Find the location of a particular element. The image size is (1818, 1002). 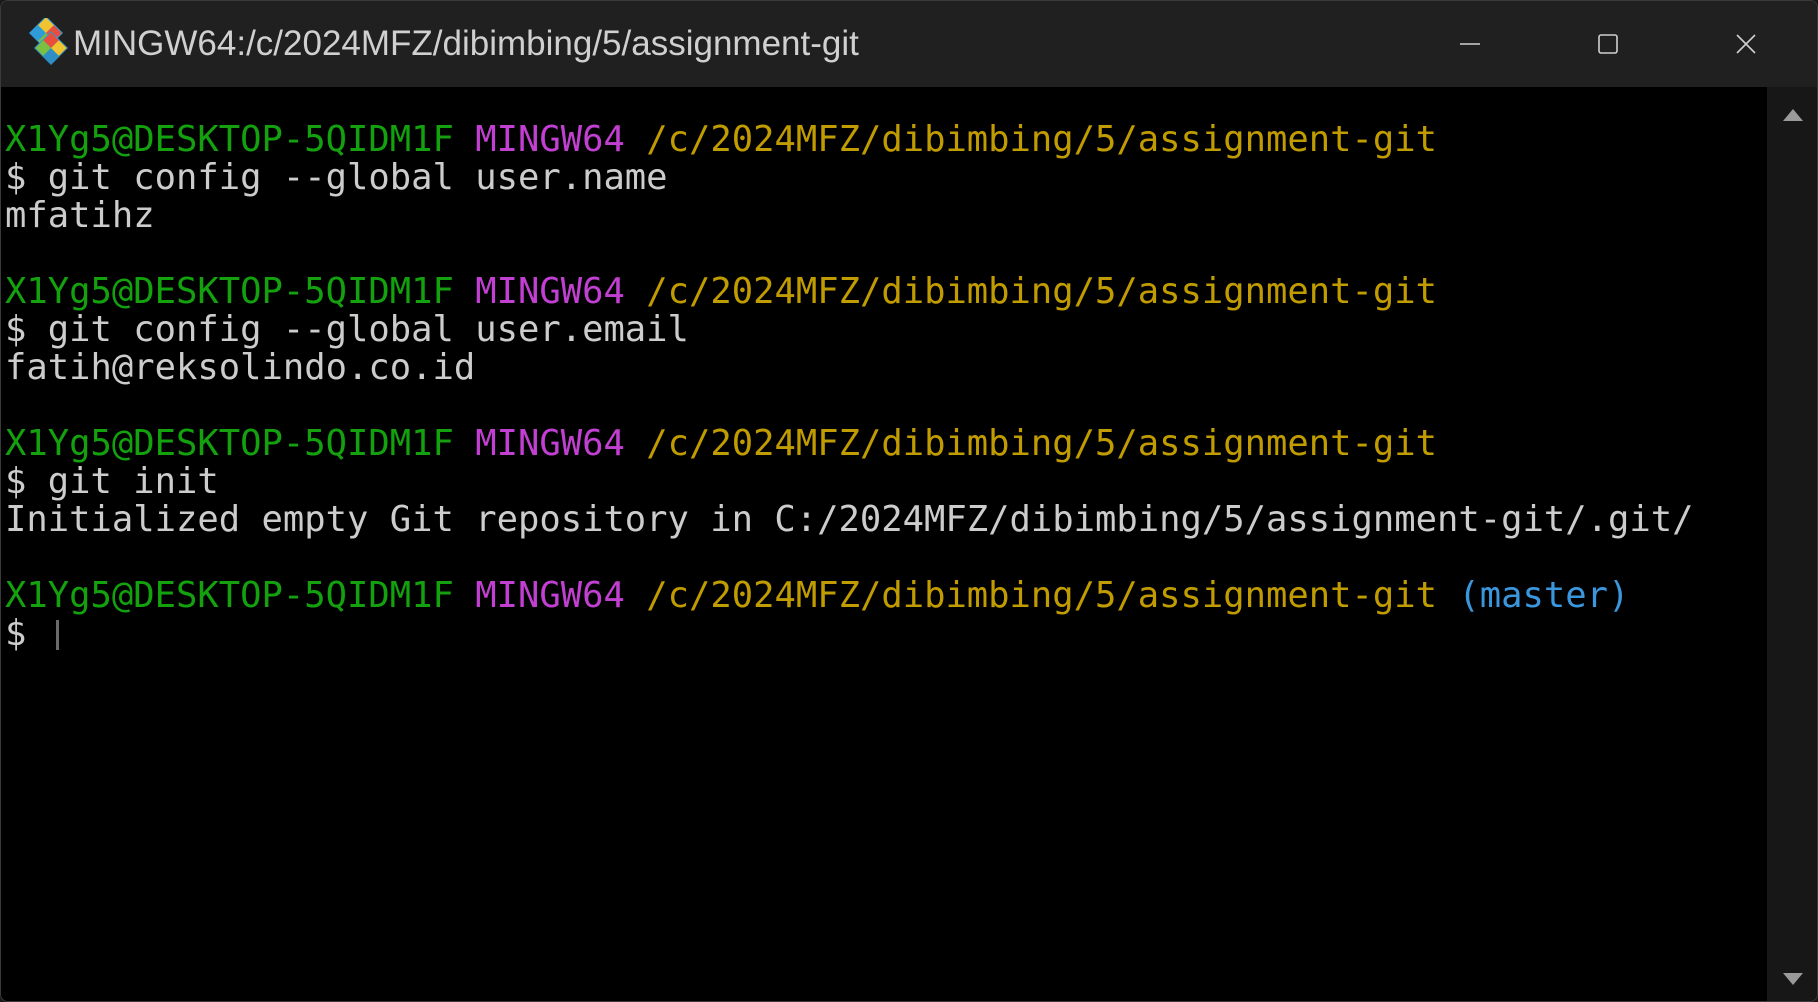

prompt-branch: (master) is located at coordinates (1544, 595).